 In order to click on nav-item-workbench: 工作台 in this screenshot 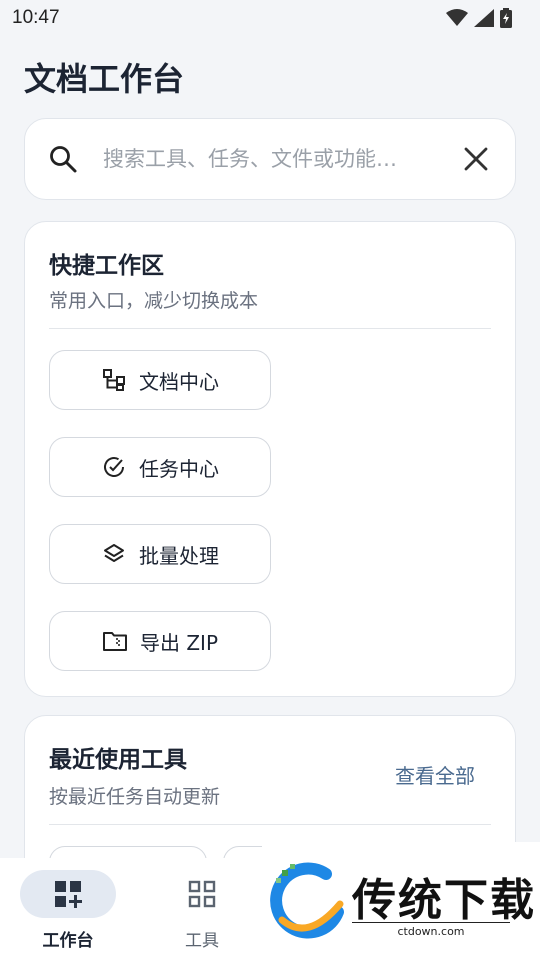, I will do `click(68, 912)`.